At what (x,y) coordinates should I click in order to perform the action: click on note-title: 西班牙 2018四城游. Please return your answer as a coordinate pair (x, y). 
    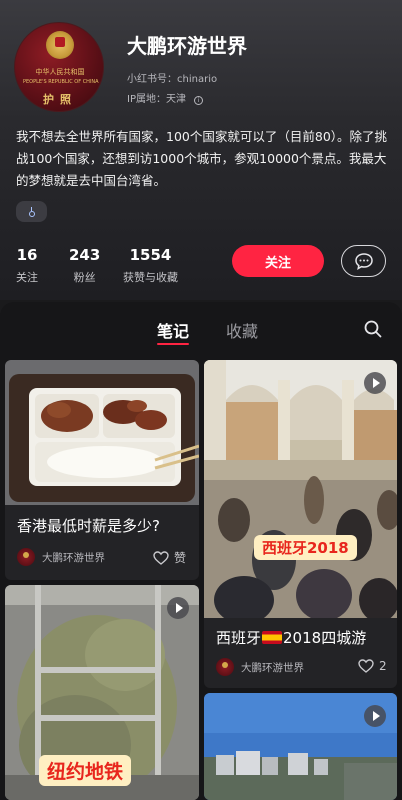
    Looking at the image, I should click on (291, 637).